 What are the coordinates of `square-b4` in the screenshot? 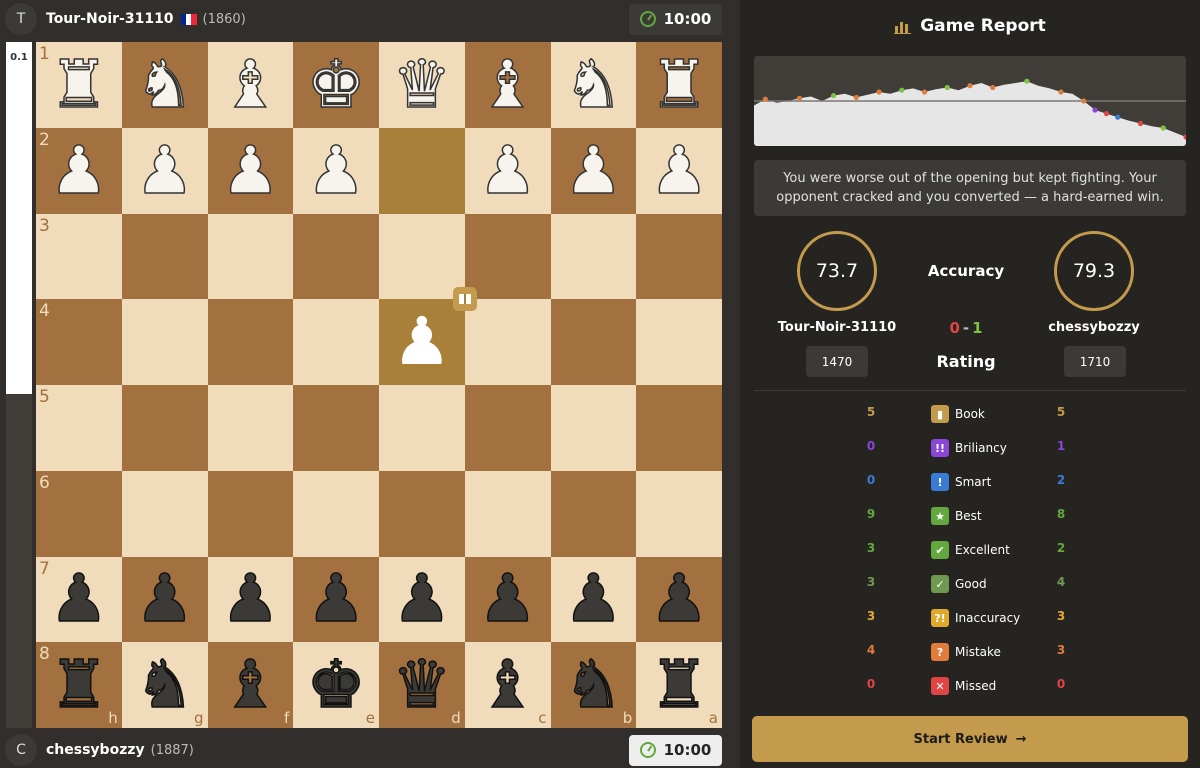 It's located at (593, 342).